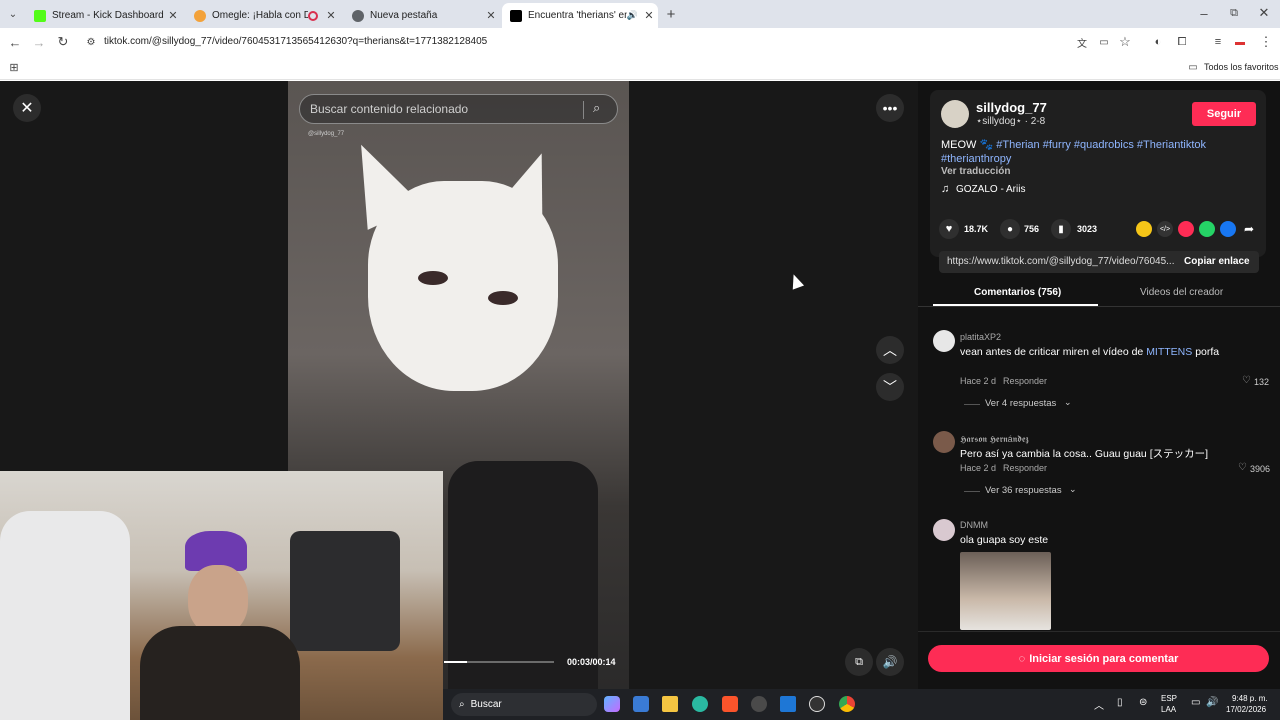 The width and height of the screenshot is (1280, 720). What do you see at coordinates (1241, 67) in the screenshot?
I see `all-bookmarks-link: Todos los favoritos` at bounding box center [1241, 67].